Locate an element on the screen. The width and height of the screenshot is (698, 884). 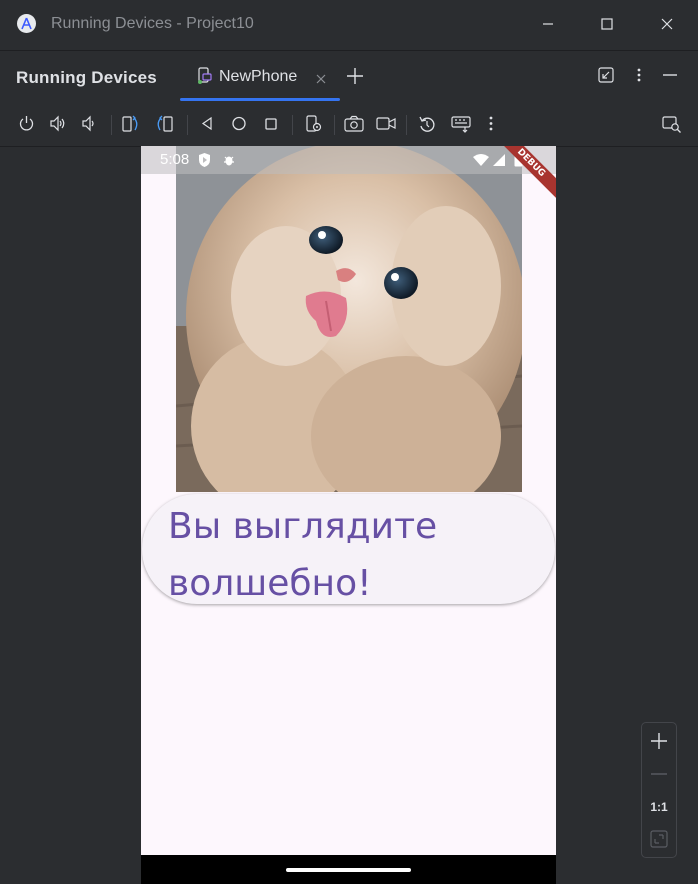
screenshot-icon is located at coordinates (354, 126).